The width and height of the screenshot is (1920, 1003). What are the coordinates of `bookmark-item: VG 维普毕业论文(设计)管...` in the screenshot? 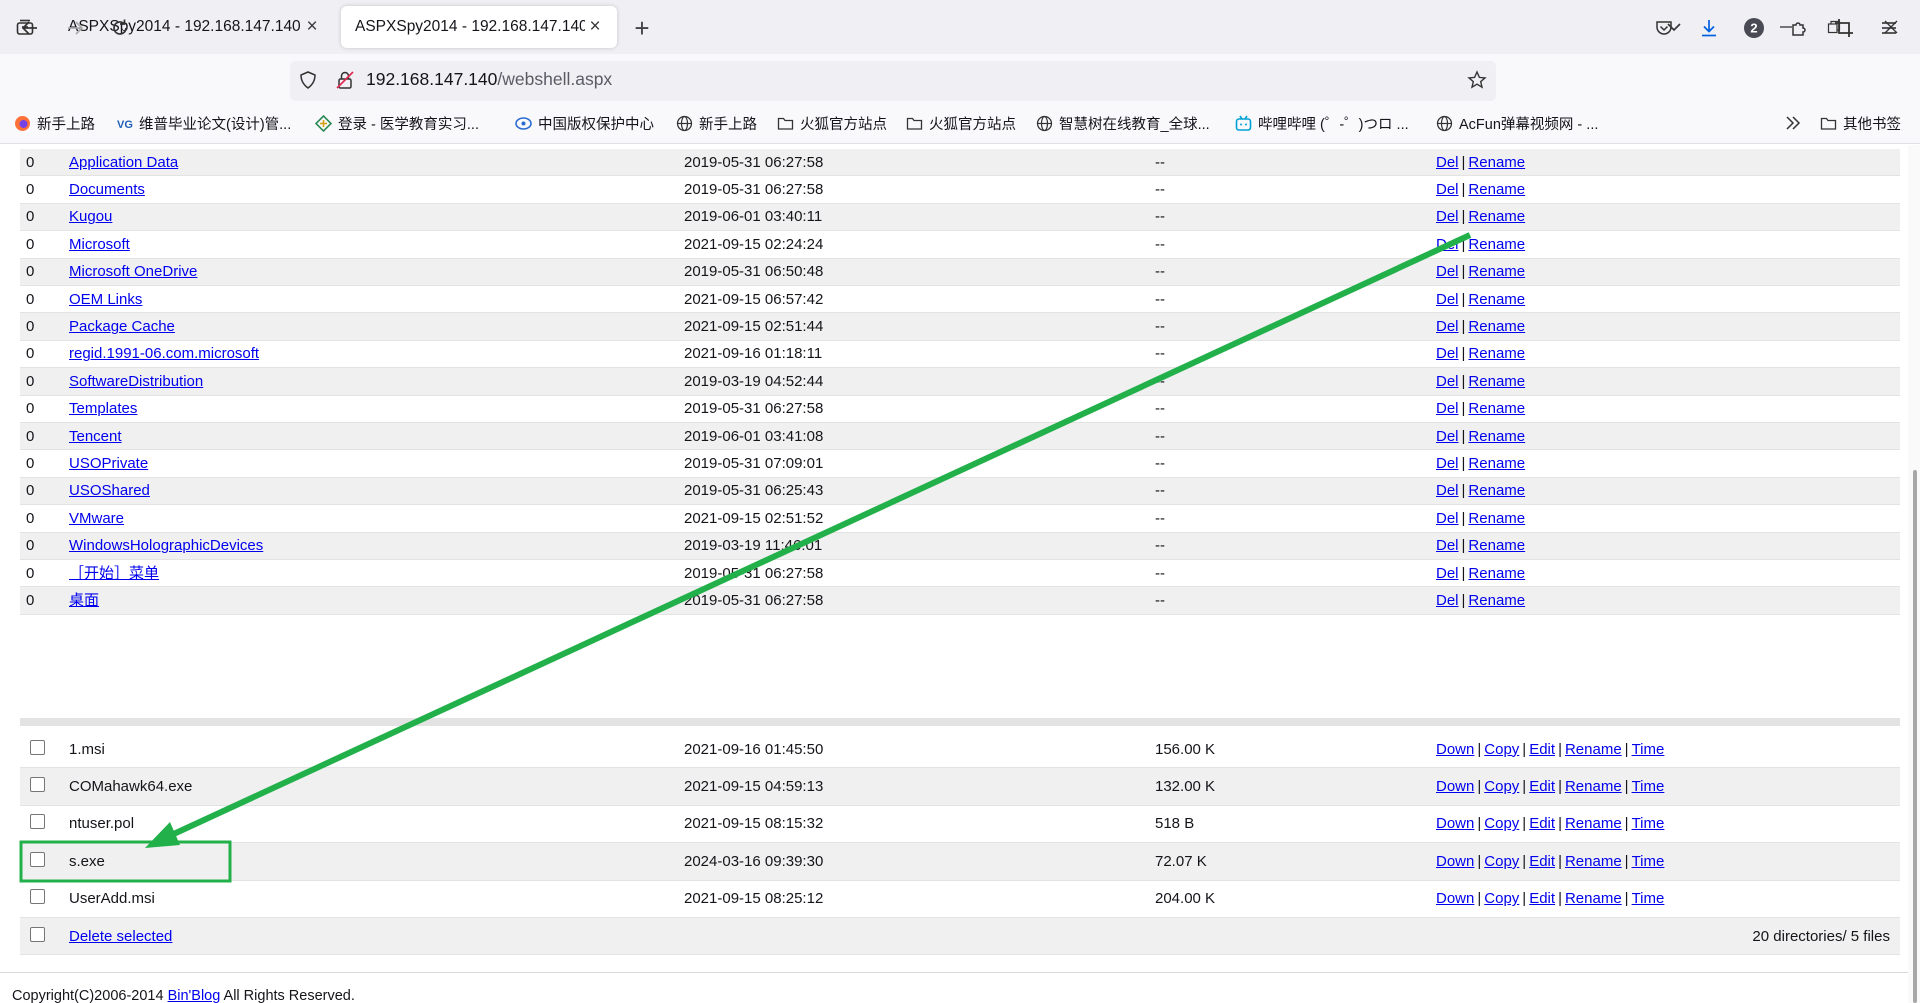 It's located at (203, 123).